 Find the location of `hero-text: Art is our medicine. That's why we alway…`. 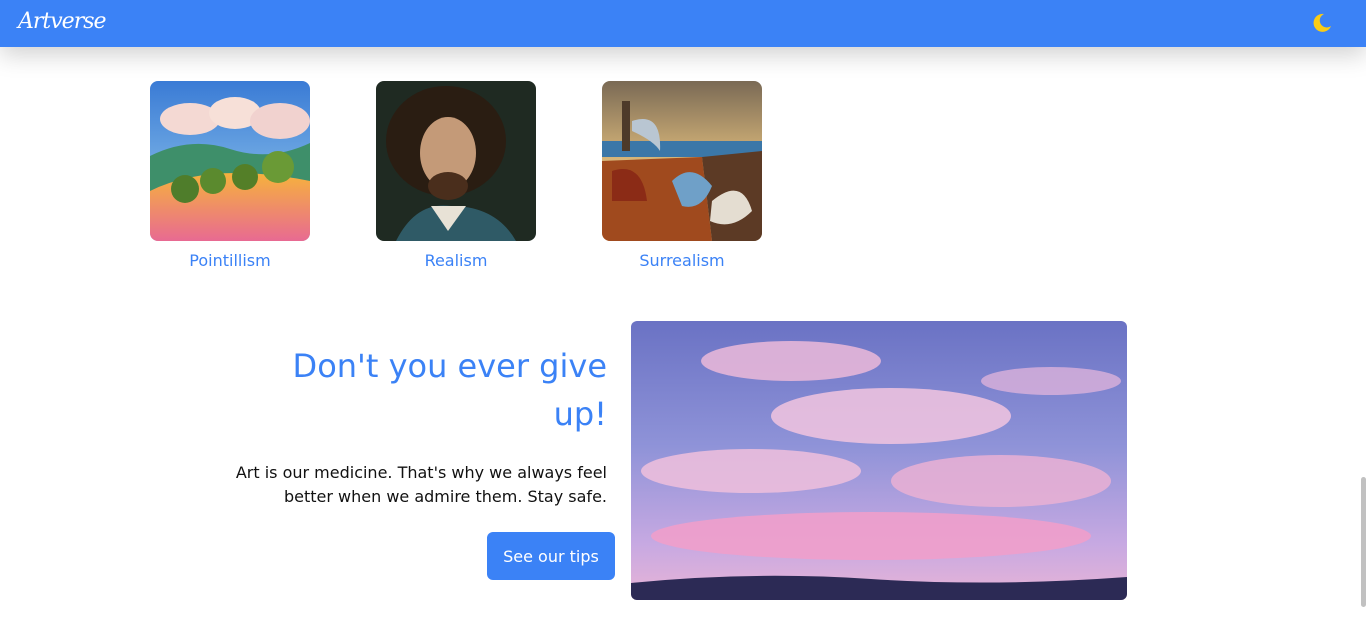

hero-text: Art is our medicine. That's why we alway… is located at coordinates (421, 484).